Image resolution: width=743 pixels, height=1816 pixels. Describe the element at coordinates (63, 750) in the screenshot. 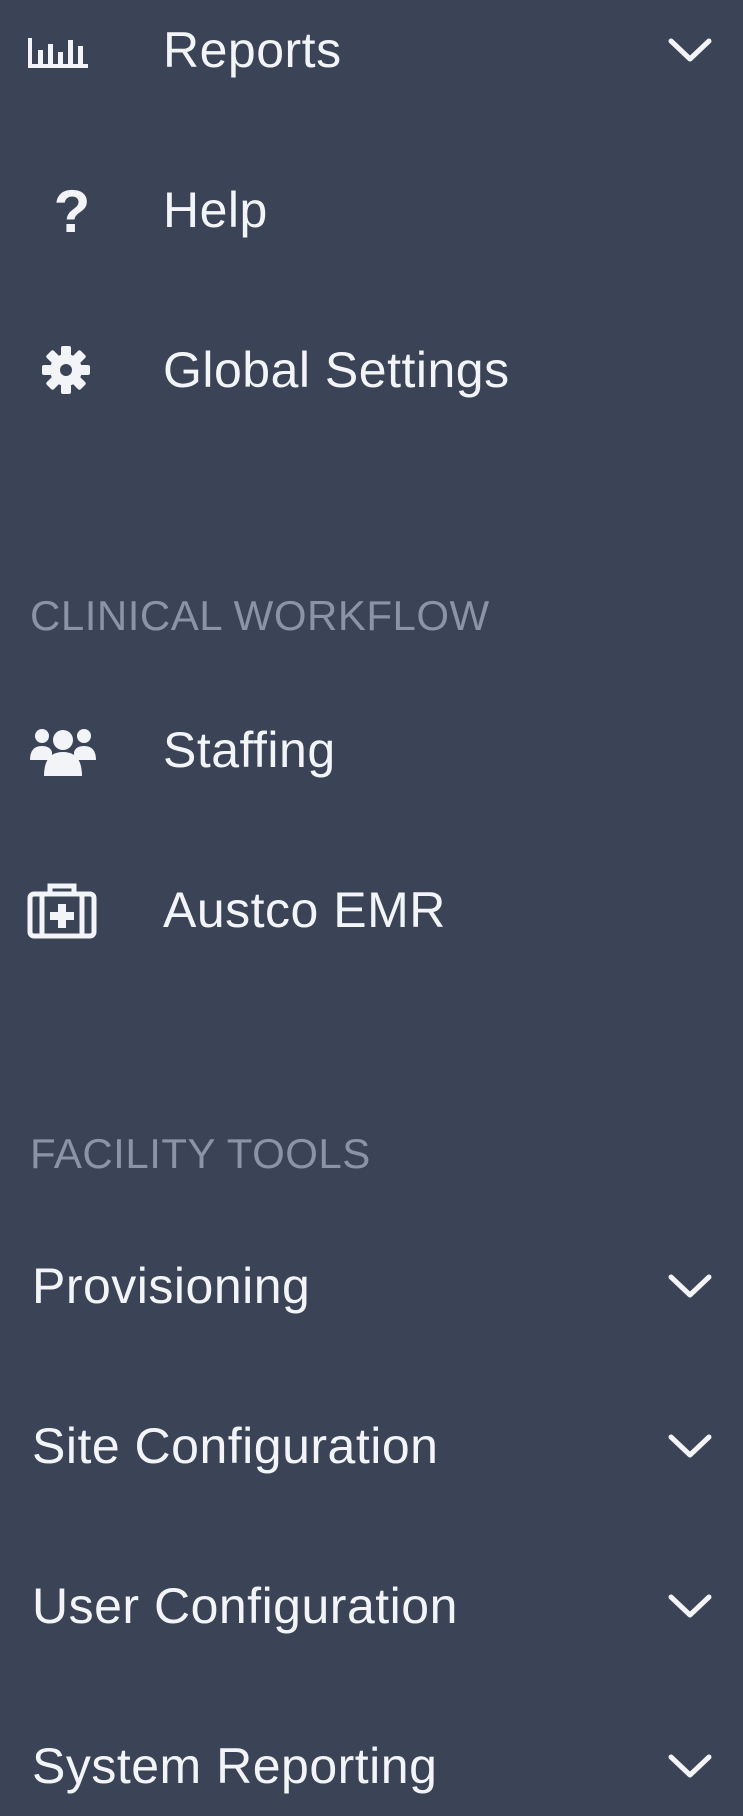

I see `users-icon` at that location.